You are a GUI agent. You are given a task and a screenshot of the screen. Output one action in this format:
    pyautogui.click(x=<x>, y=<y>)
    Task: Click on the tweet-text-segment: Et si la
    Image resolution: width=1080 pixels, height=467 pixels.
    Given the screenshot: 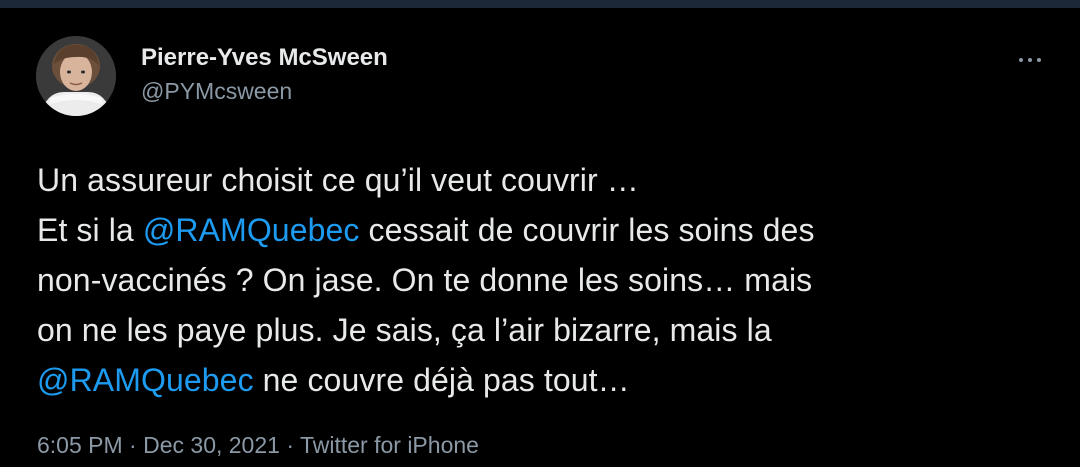 What is the action you would take?
    pyautogui.click(x=90, y=230)
    